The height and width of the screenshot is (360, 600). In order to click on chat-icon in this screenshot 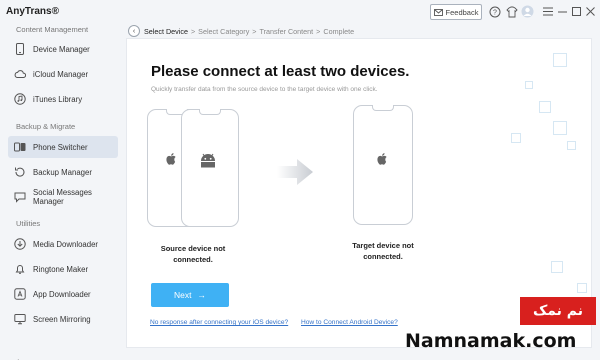, I will do `click(20, 197)`.